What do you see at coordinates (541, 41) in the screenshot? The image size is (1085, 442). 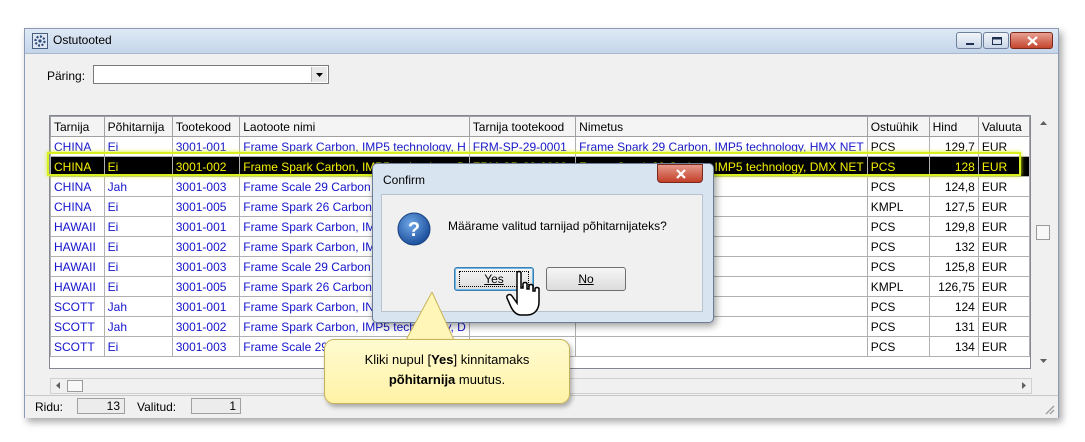 I see `title-bar: Ostutooted` at bounding box center [541, 41].